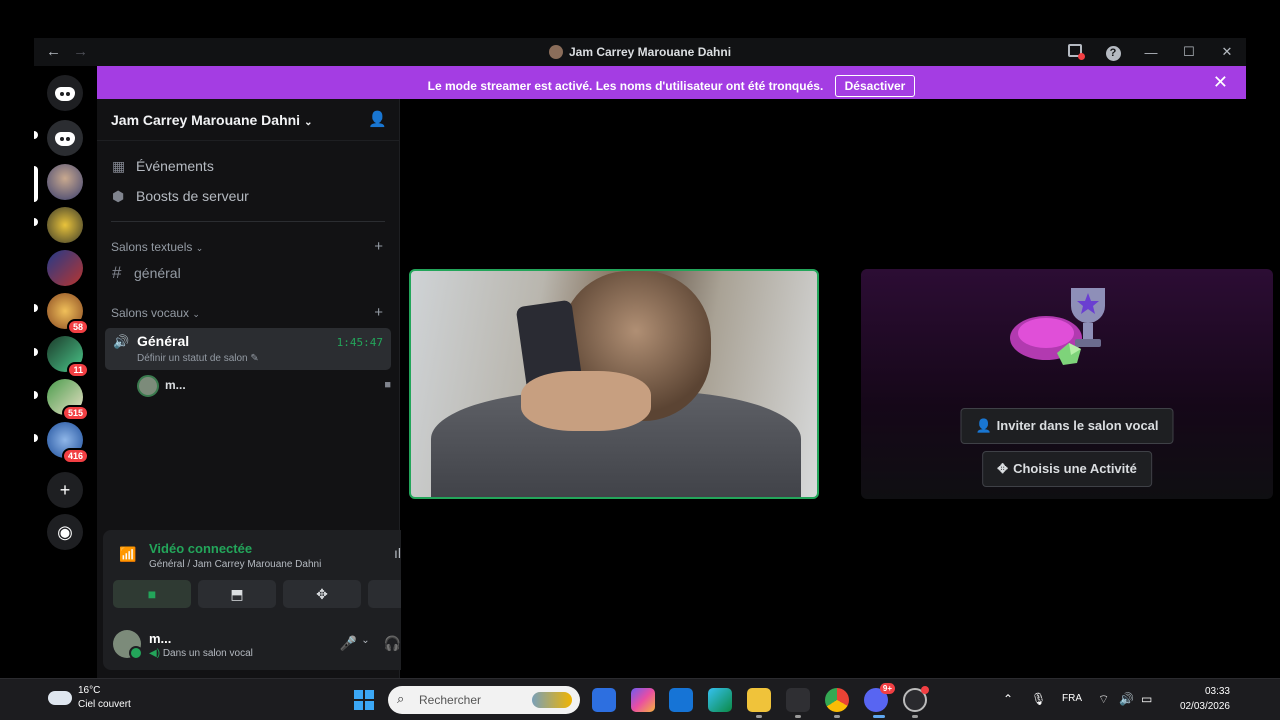 The height and width of the screenshot is (720, 1280). Describe the element at coordinates (75, 413) in the screenshot. I see `mention-badge: 515` at that location.